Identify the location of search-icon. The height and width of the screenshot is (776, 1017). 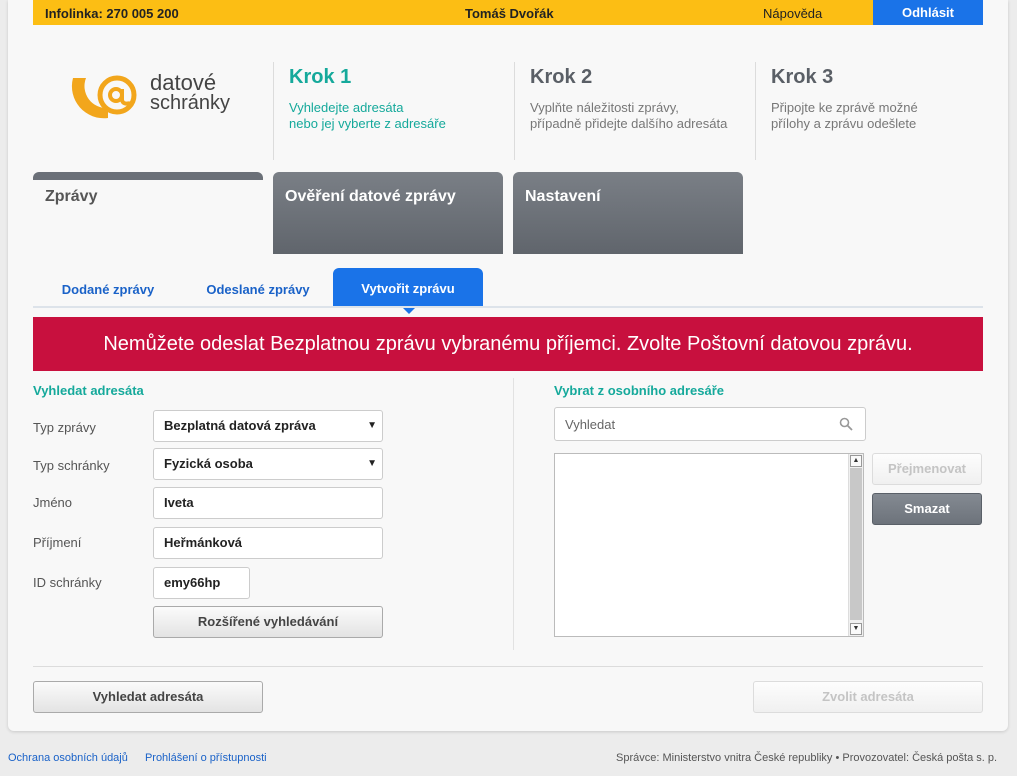
(846, 424).